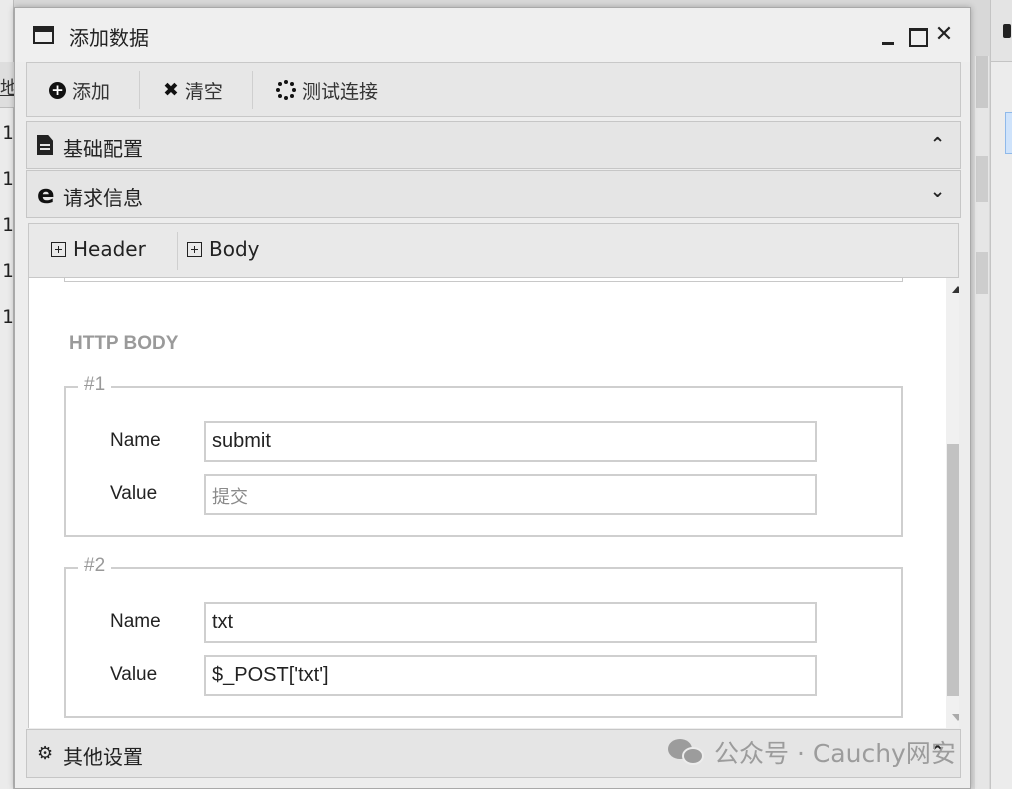 The width and height of the screenshot is (1012, 789). What do you see at coordinates (687, 752) in the screenshot?
I see `wechat-icon` at bounding box center [687, 752].